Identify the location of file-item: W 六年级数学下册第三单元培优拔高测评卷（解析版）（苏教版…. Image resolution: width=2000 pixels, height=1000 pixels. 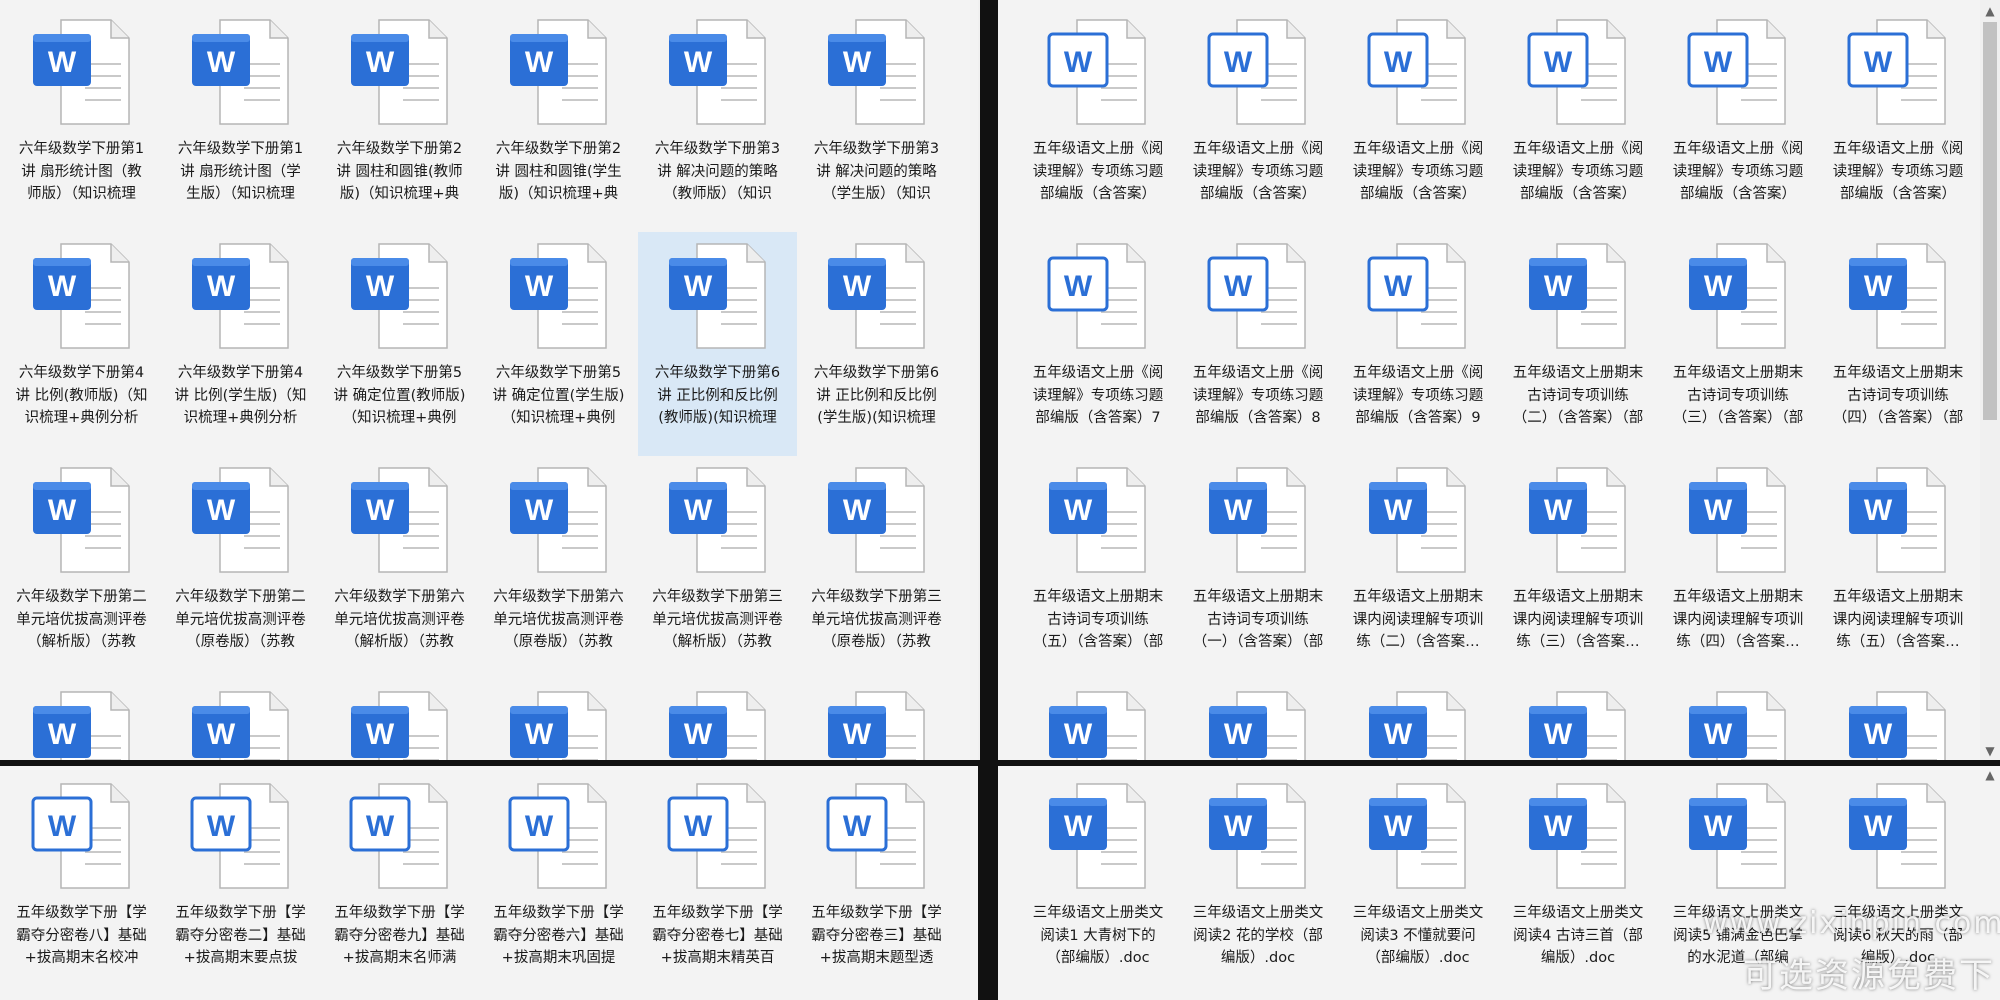
(717, 568).